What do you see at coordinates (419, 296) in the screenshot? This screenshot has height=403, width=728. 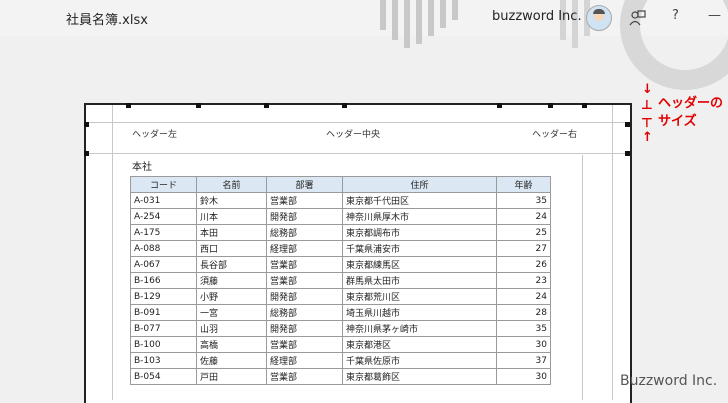 I see `cell-address: 東京都荒川区` at bounding box center [419, 296].